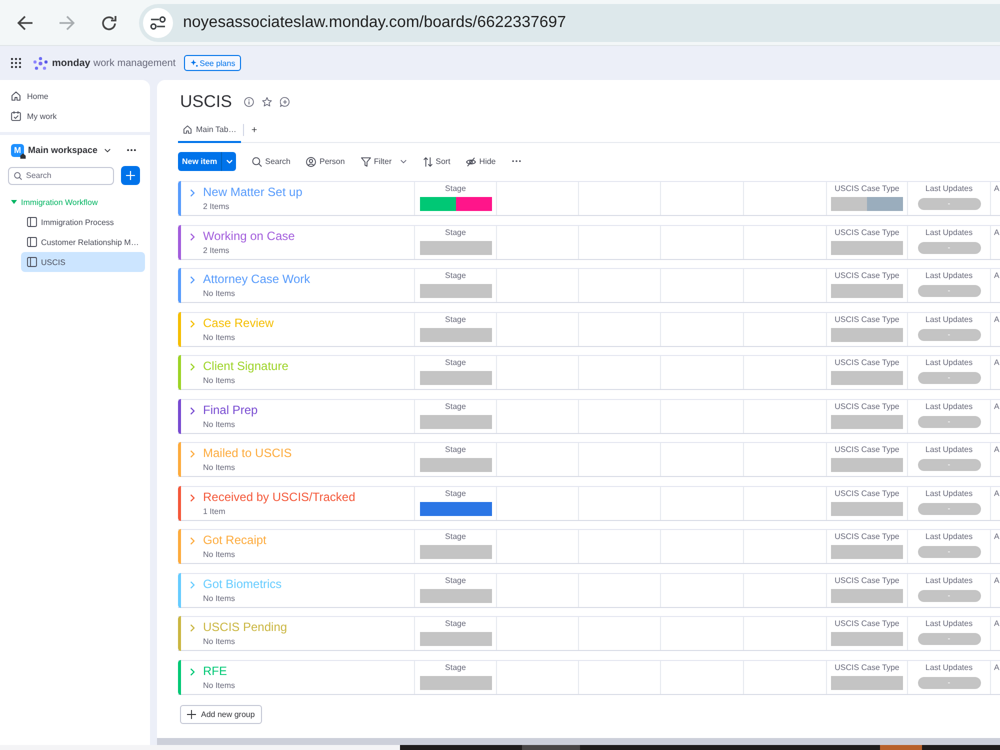 This screenshot has height=750, width=1000. I want to click on group-title: Case Review, so click(238, 323).